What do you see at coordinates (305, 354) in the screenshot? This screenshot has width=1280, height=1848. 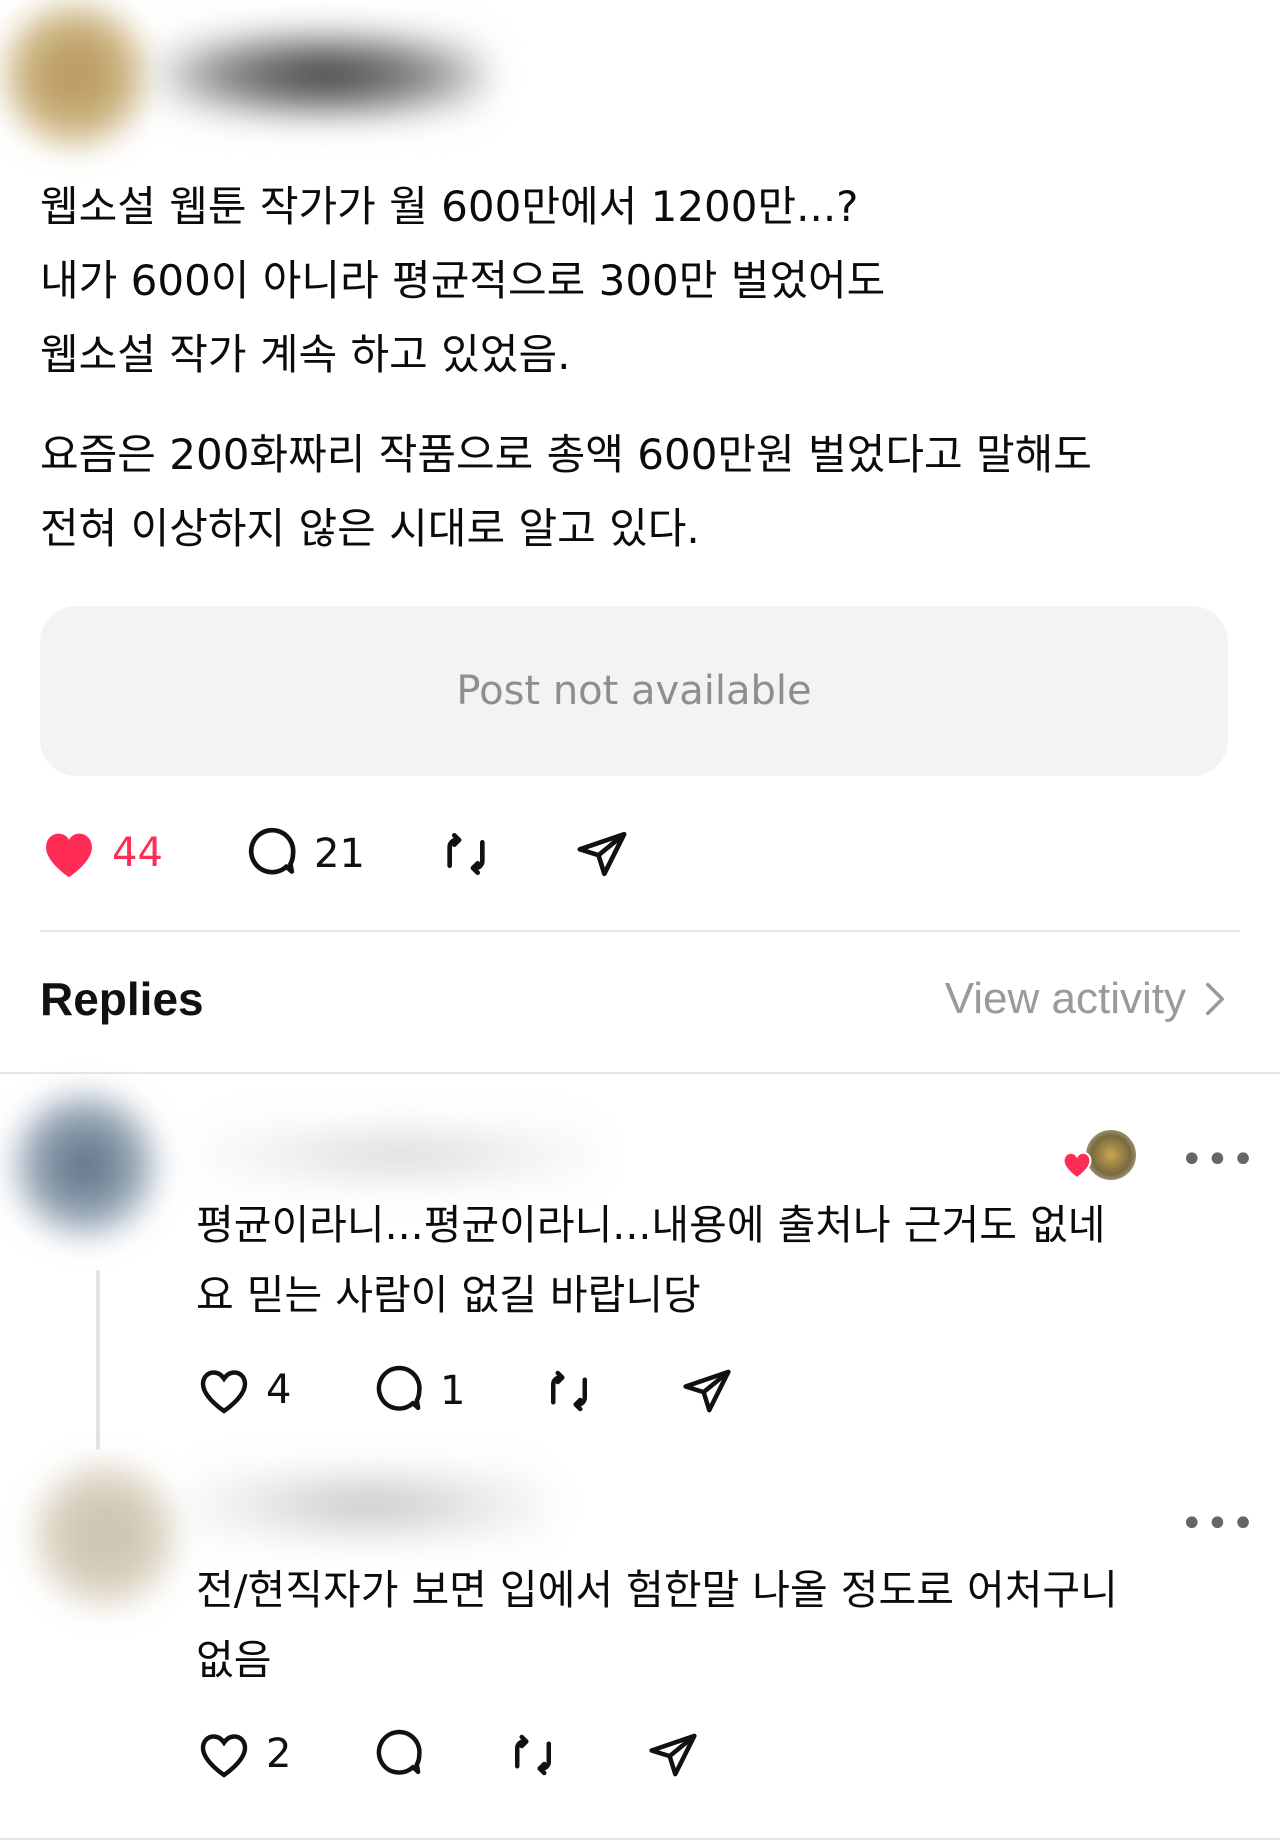 I see `post-line: 웹소설 작가 계속 하고 있었음.` at bounding box center [305, 354].